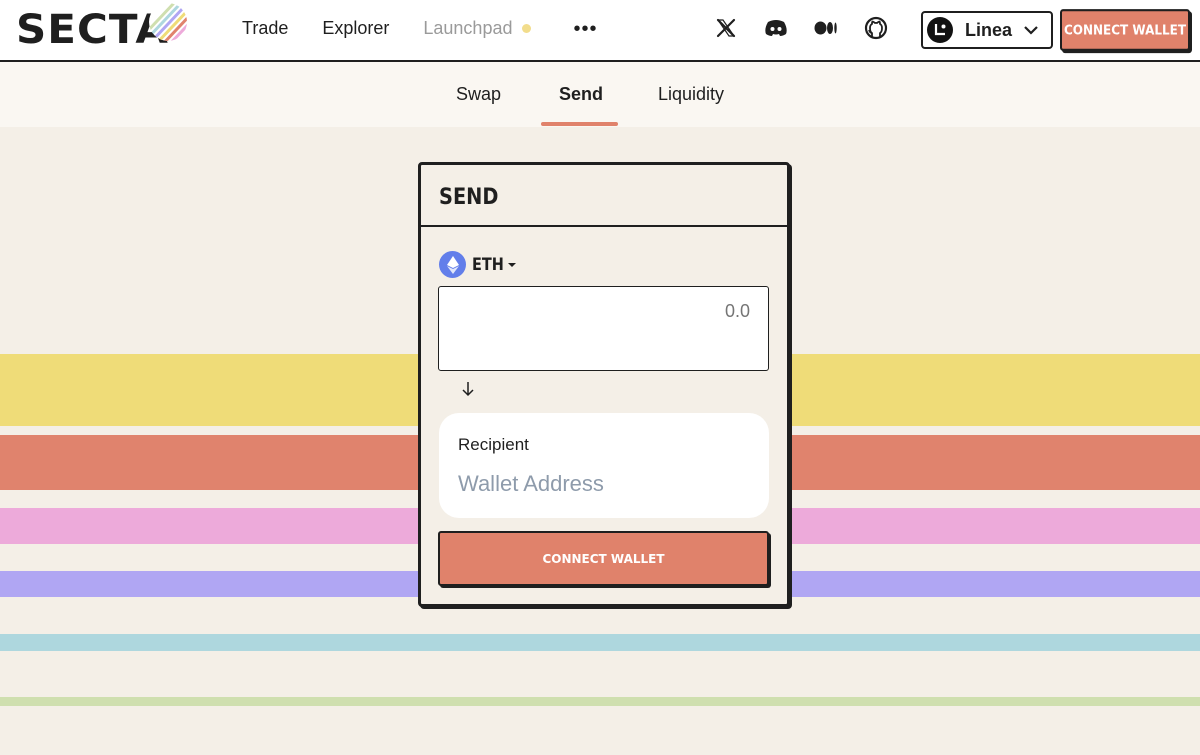 The width and height of the screenshot is (1200, 755). I want to click on tab-send: Send, so click(581, 94).